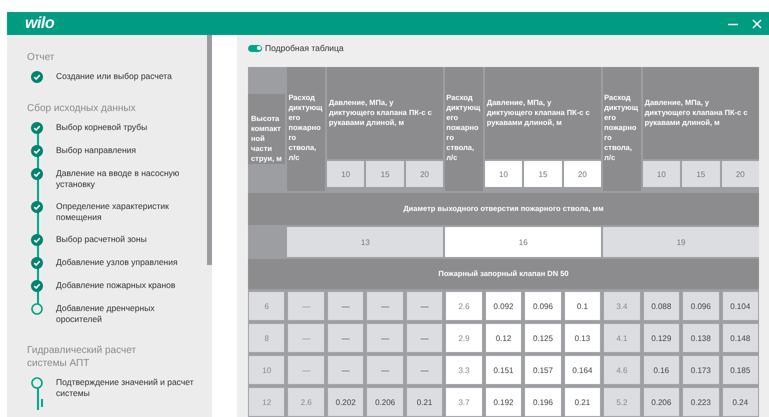 This screenshot has width=769, height=417. Describe the element at coordinates (661, 306) in the screenshot. I see `table-cell: 0.088` at that location.